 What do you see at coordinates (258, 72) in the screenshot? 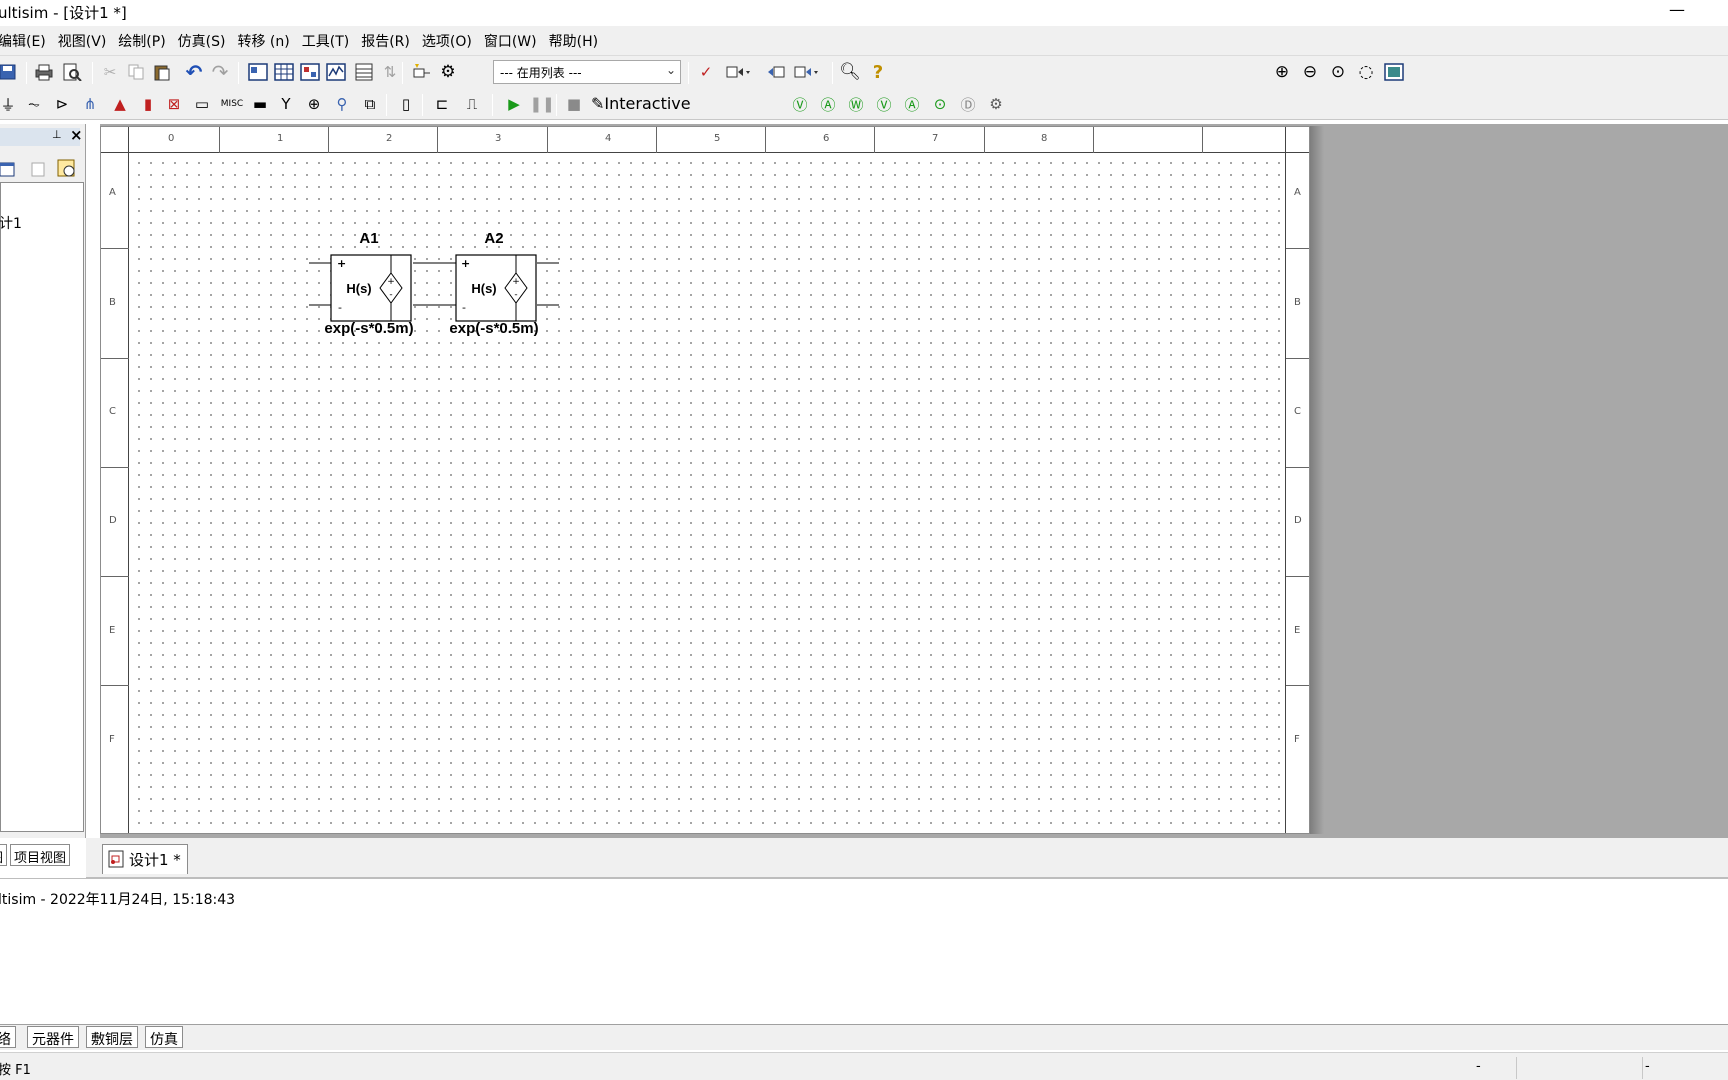
I see `toggle-design-toolbox-icon` at bounding box center [258, 72].